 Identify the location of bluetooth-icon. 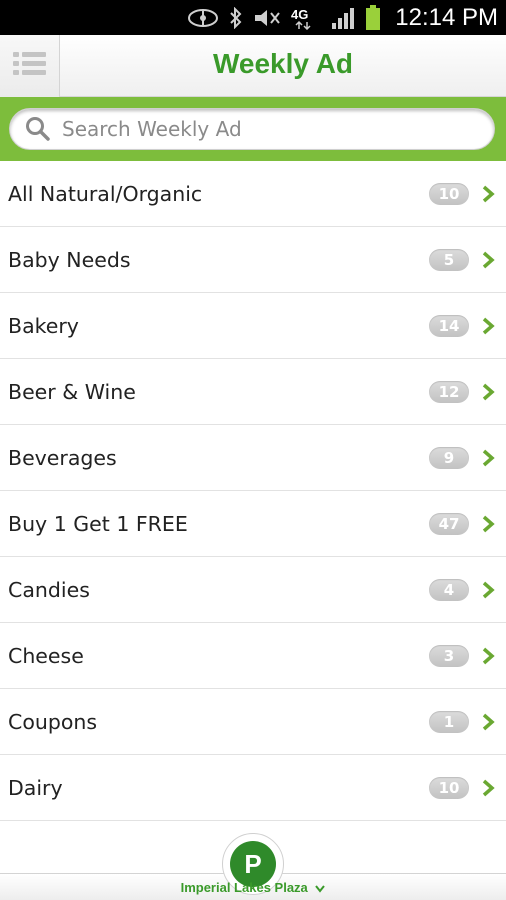
(236, 18).